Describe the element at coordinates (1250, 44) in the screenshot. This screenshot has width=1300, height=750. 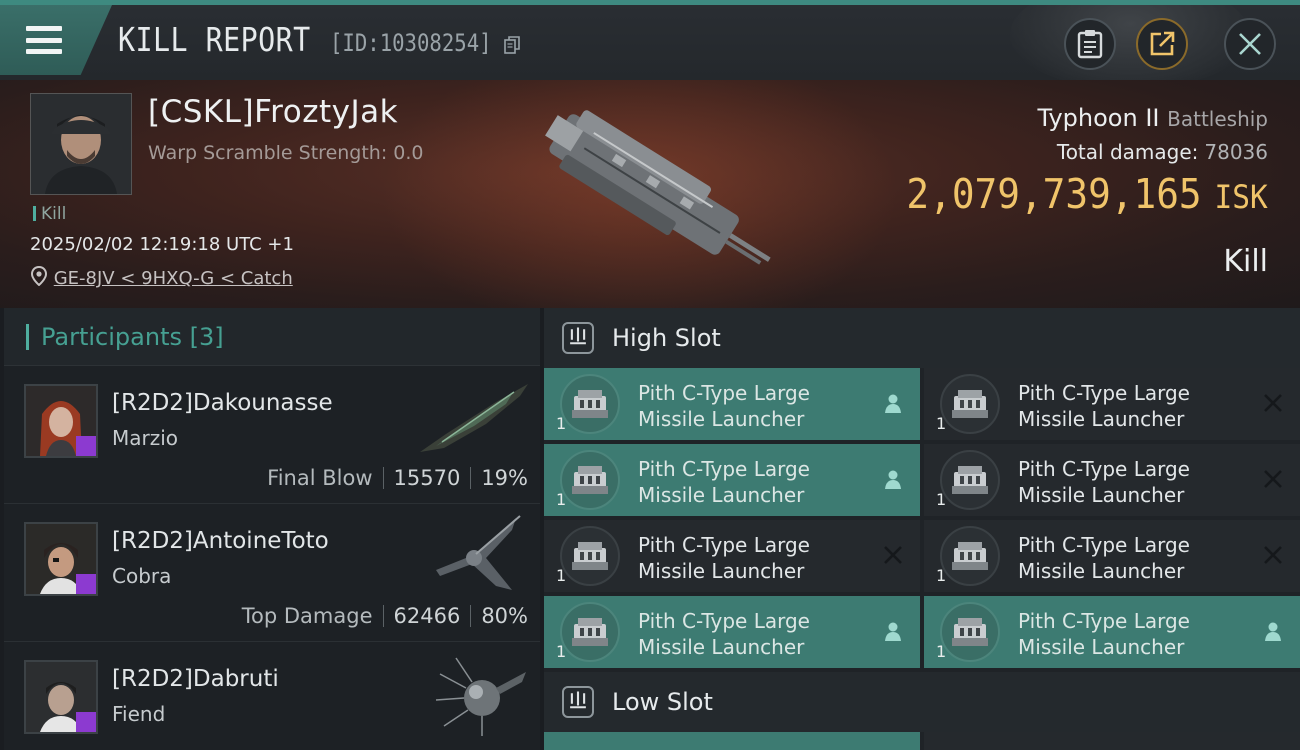
I see `close-button` at that location.